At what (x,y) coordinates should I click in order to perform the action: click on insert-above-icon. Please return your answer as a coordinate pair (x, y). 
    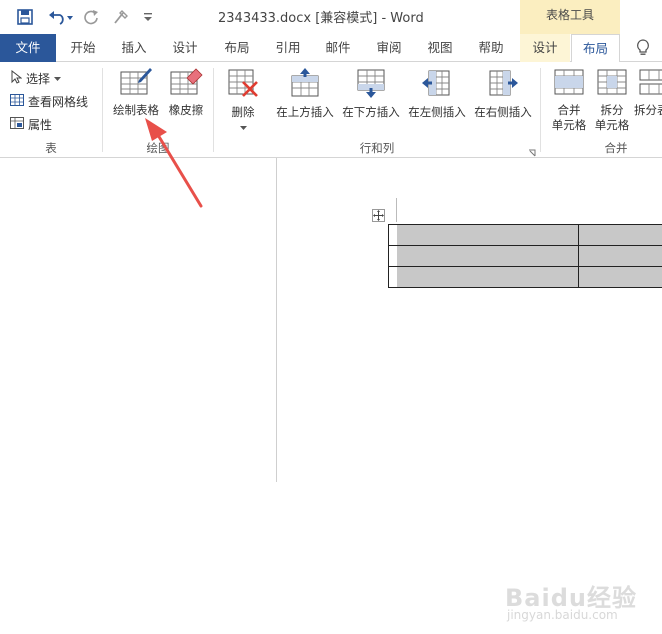
    Looking at the image, I should click on (305, 85).